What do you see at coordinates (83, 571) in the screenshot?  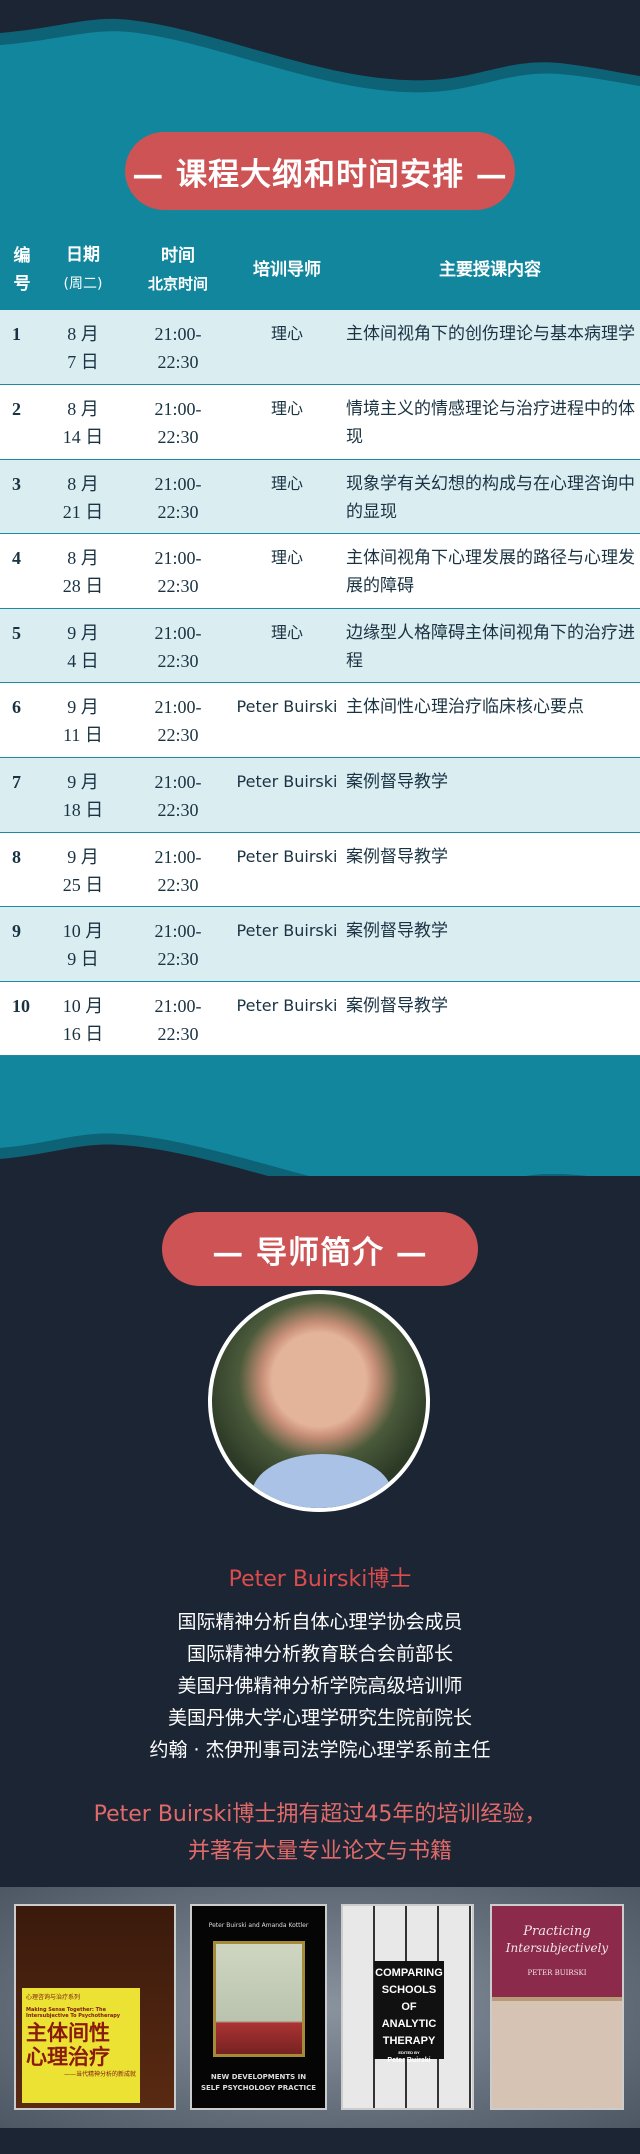 I see `row-date: 8 月 28 日` at bounding box center [83, 571].